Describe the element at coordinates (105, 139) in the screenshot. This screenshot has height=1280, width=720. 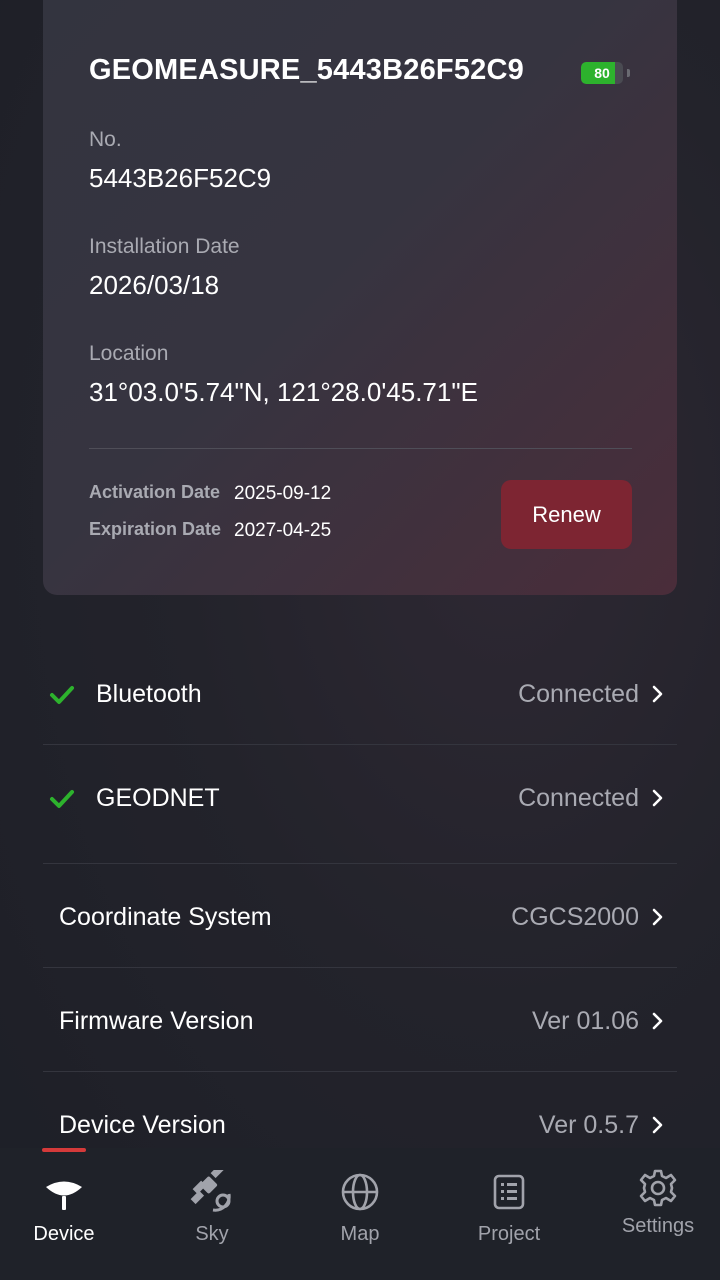
I see `serial-number-label: No.` at that location.